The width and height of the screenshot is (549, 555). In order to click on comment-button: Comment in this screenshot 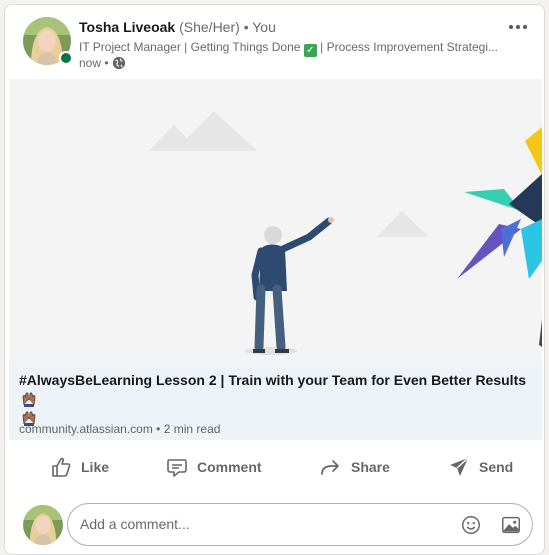, I will do `click(213, 467)`.